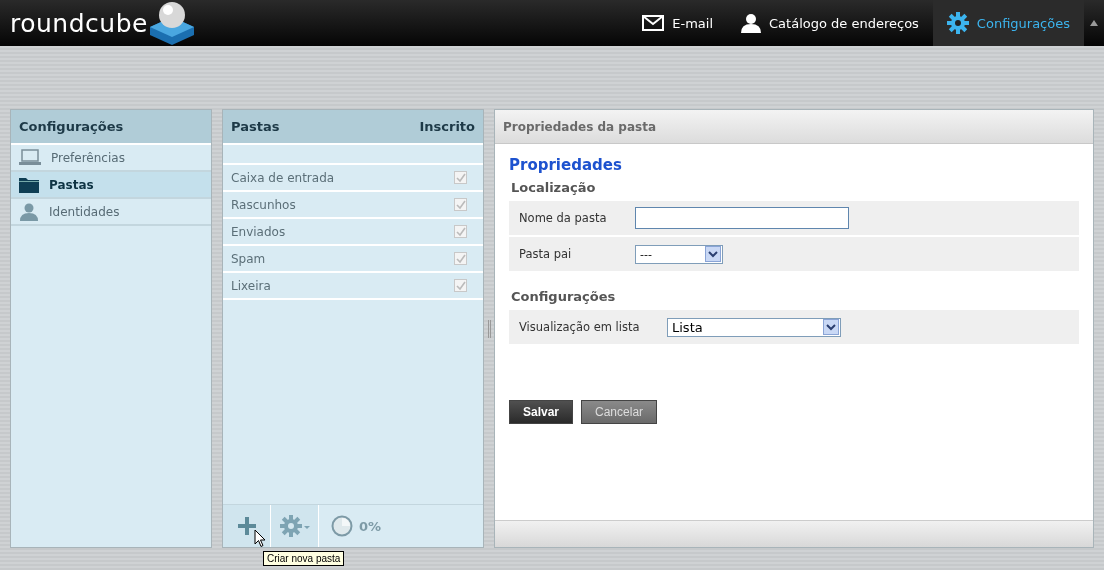  What do you see at coordinates (546, 254) in the screenshot?
I see `field-label: Pasta pai` at bounding box center [546, 254].